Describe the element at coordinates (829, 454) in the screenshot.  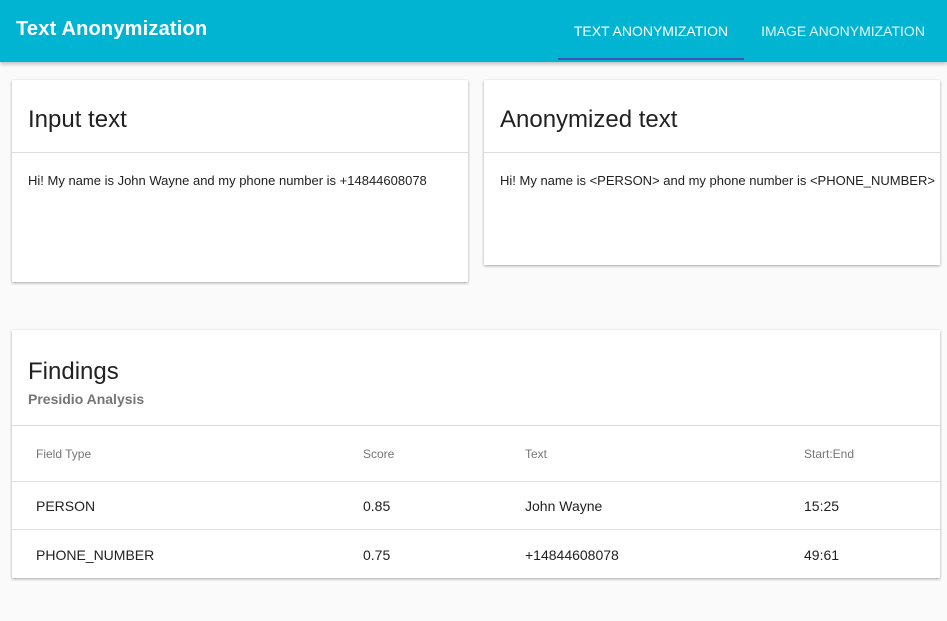
I see `column-header-start-end: Start:End` at that location.